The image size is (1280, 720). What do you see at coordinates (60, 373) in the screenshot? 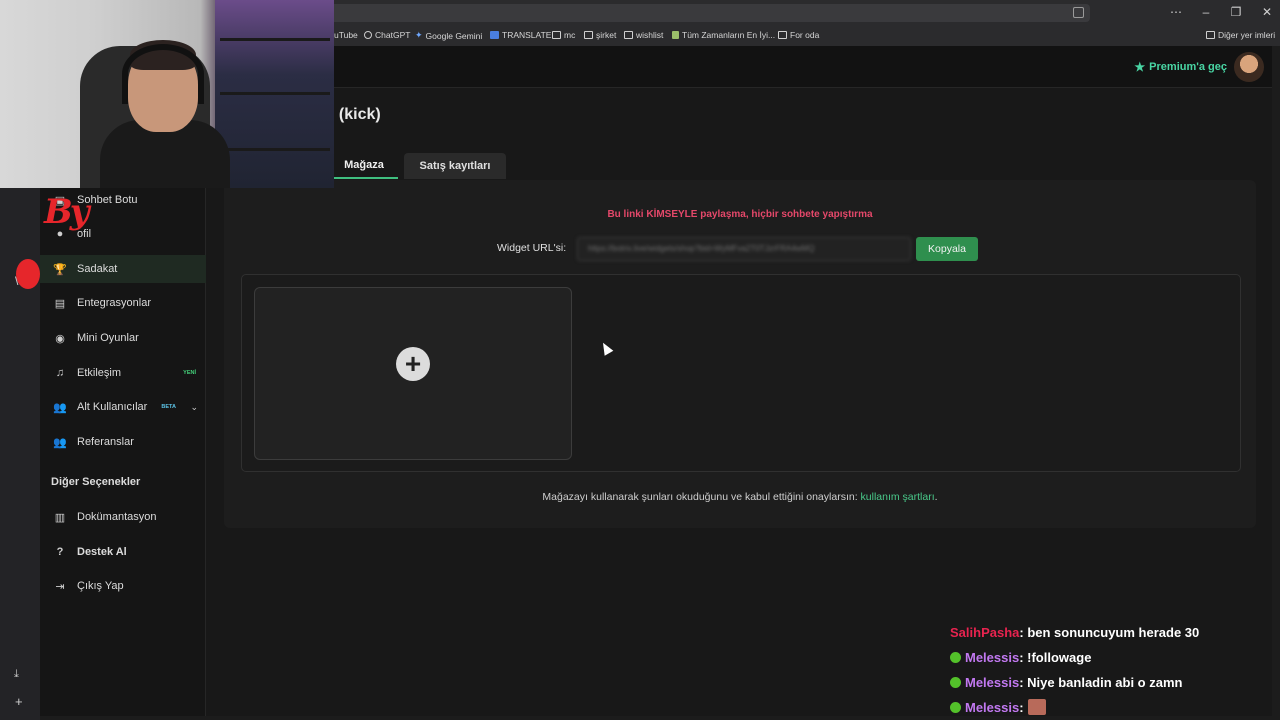
I see `music-icon: ♫` at bounding box center [60, 373].